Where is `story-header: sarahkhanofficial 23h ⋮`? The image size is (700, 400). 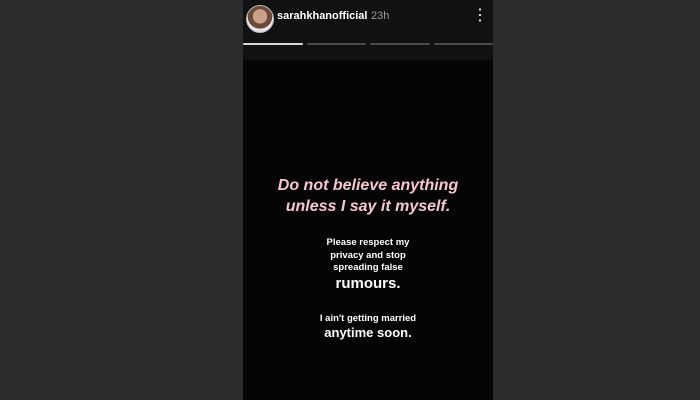
story-header: sarahkhanofficial 23h ⋮ is located at coordinates (368, 30).